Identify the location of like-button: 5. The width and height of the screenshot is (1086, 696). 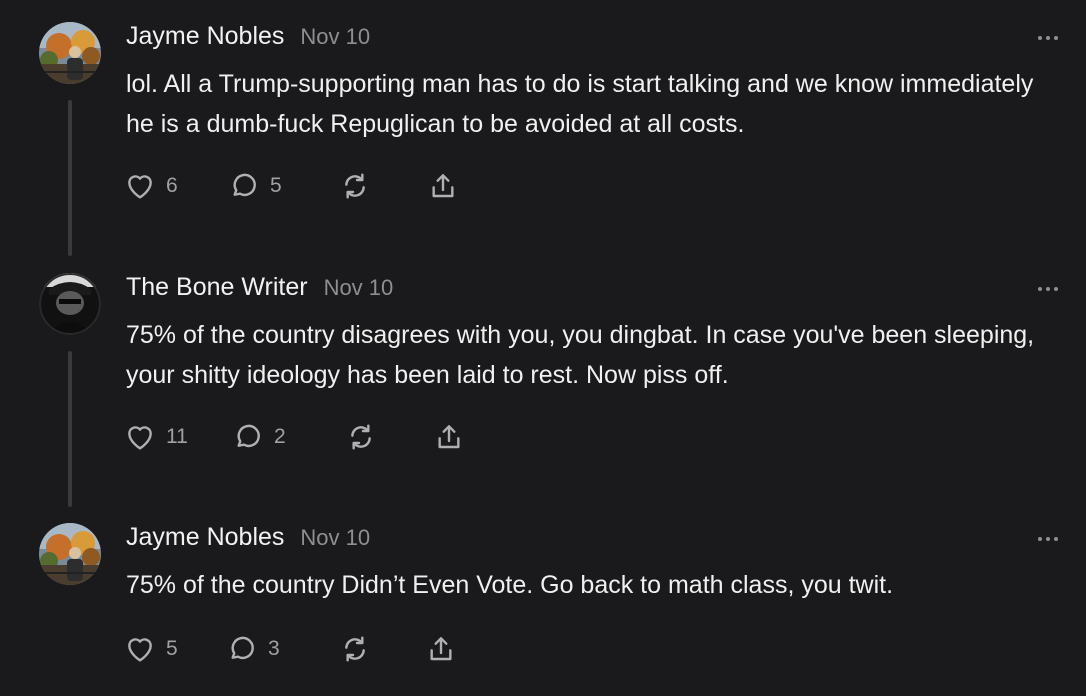
(150, 649).